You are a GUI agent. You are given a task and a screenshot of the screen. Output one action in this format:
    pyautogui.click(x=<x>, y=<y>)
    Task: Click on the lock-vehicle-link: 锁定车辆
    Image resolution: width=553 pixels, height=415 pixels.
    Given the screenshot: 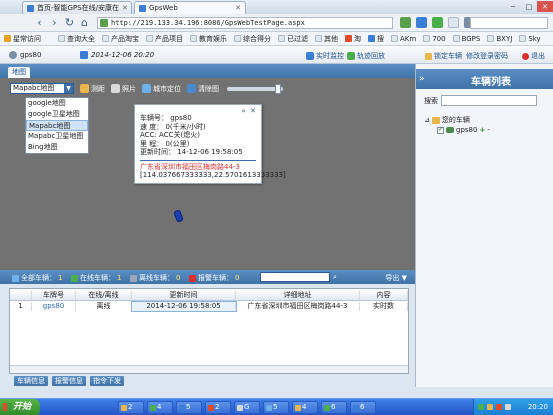 What is the action you would take?
    pyautogui.click(x=443, y=56)
    